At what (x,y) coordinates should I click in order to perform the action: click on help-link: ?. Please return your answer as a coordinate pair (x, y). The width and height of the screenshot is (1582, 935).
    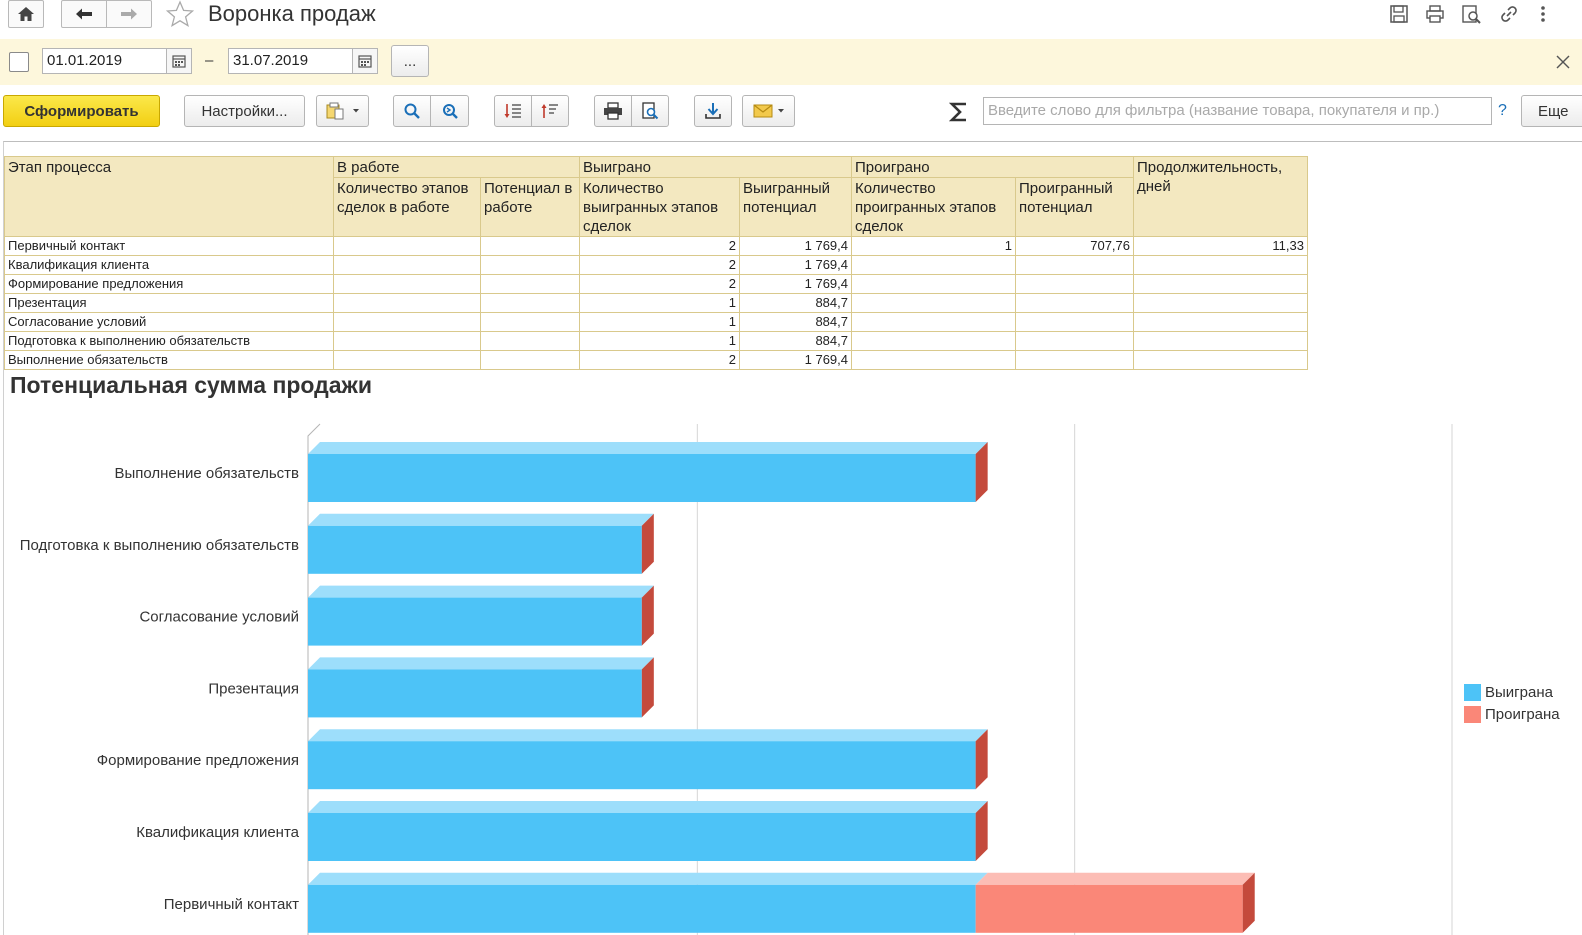
    Looking at the image, I should click on (1502, 111).